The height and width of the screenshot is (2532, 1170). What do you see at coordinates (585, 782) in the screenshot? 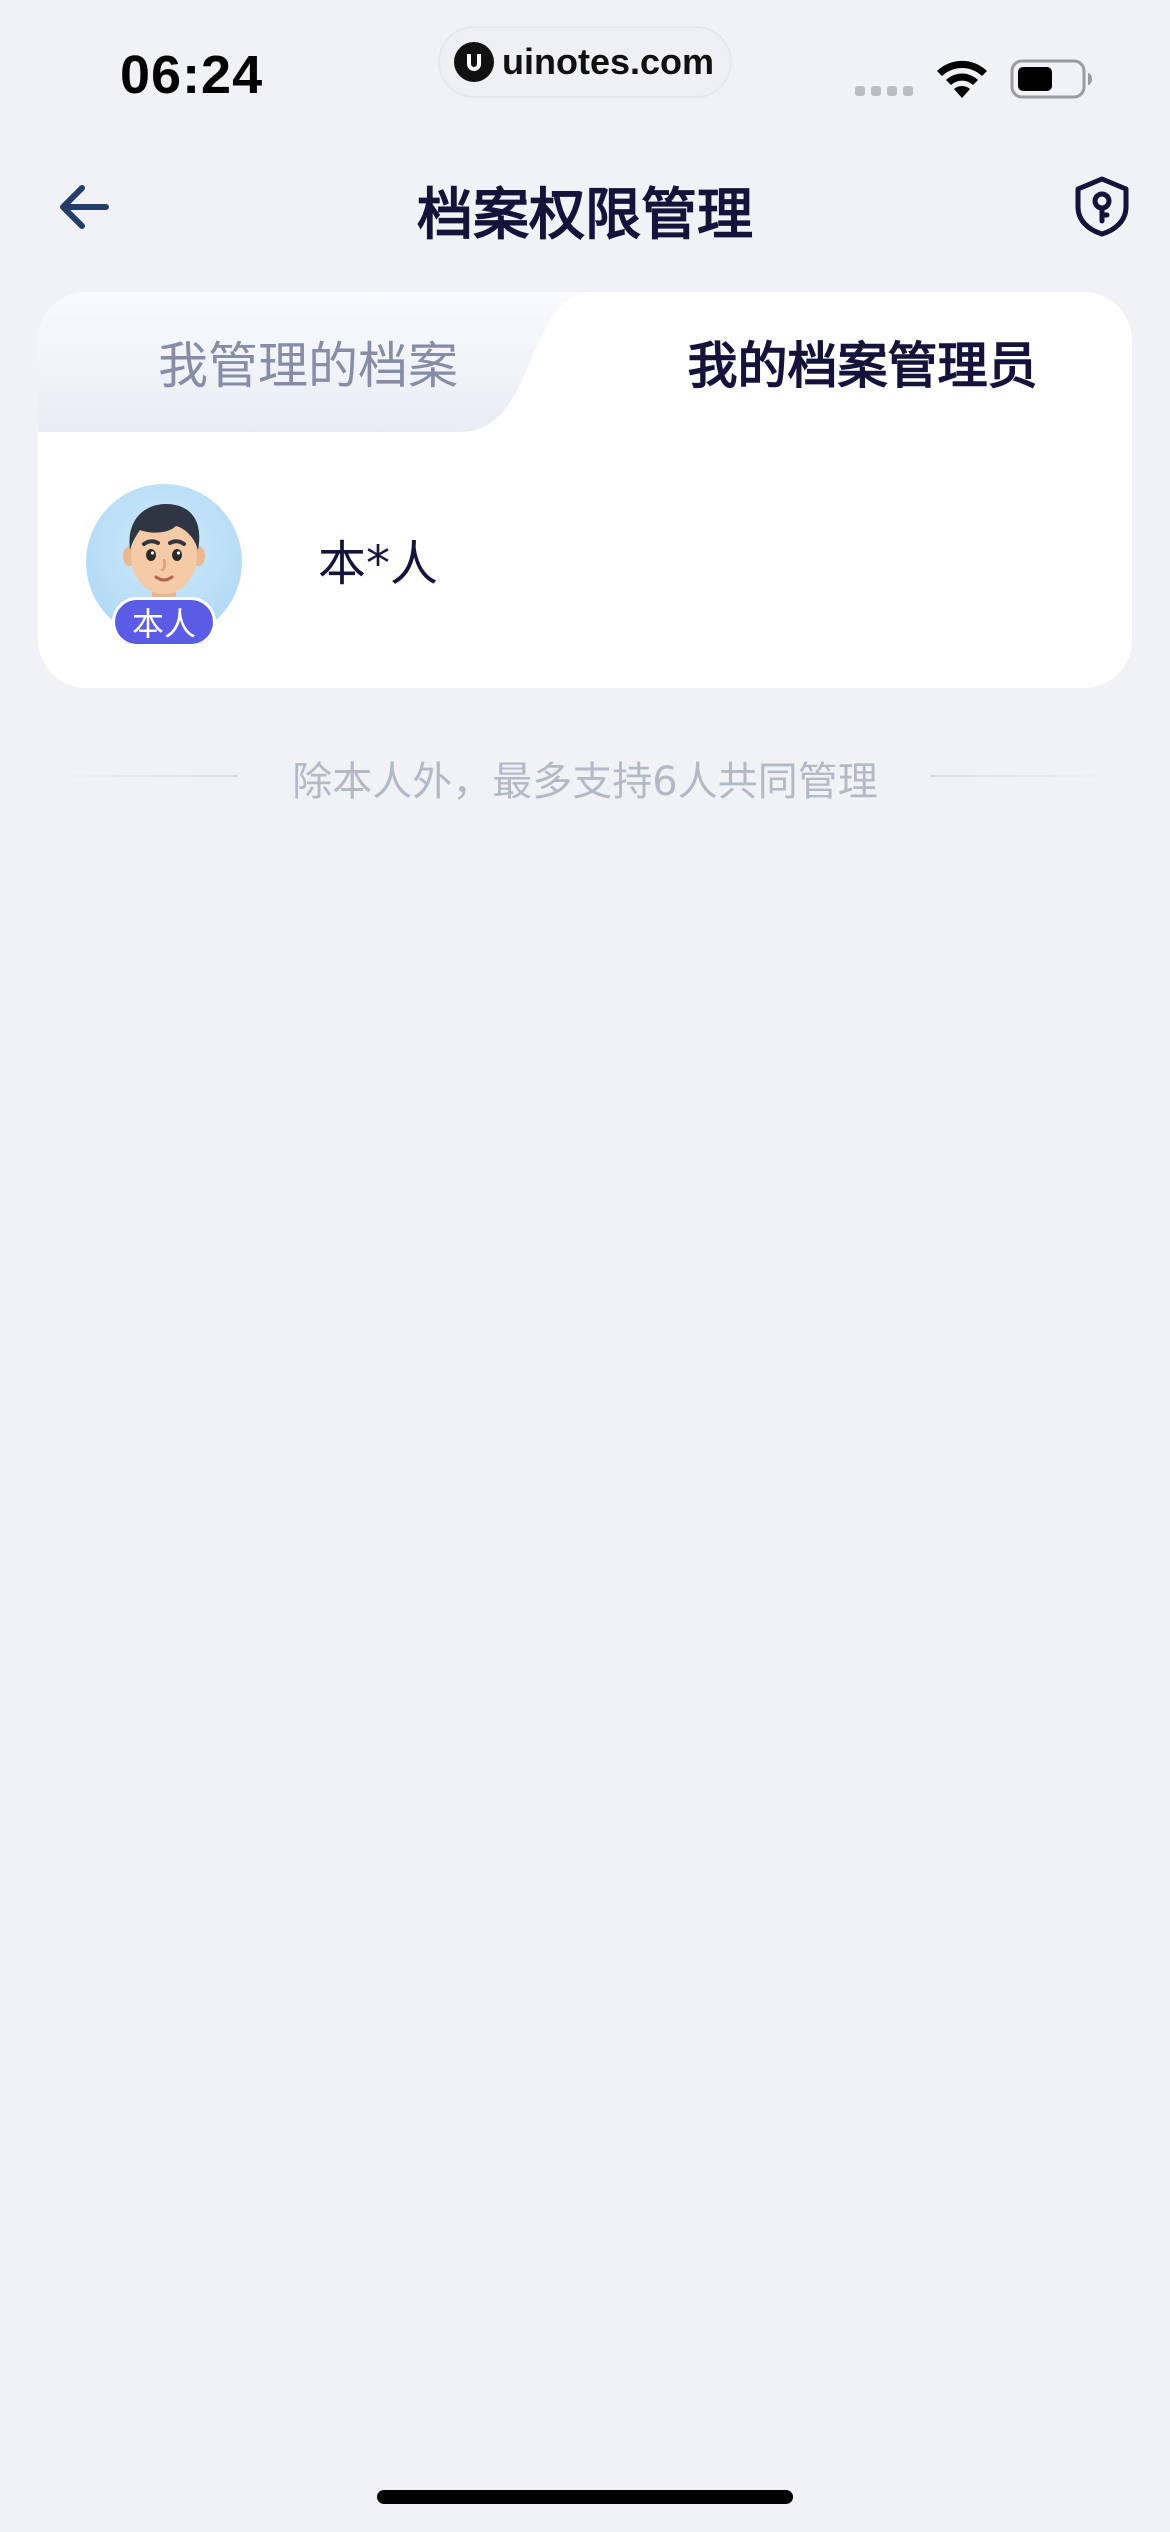
I see `note-text: 除本人外，最多支持6人共同管理` at bounding box center [585, 782].